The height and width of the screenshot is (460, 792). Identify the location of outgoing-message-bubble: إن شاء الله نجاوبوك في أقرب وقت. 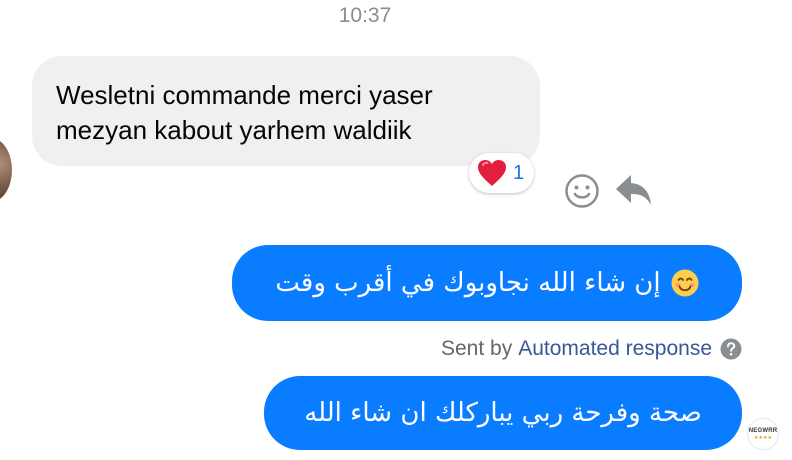
(487, 283).